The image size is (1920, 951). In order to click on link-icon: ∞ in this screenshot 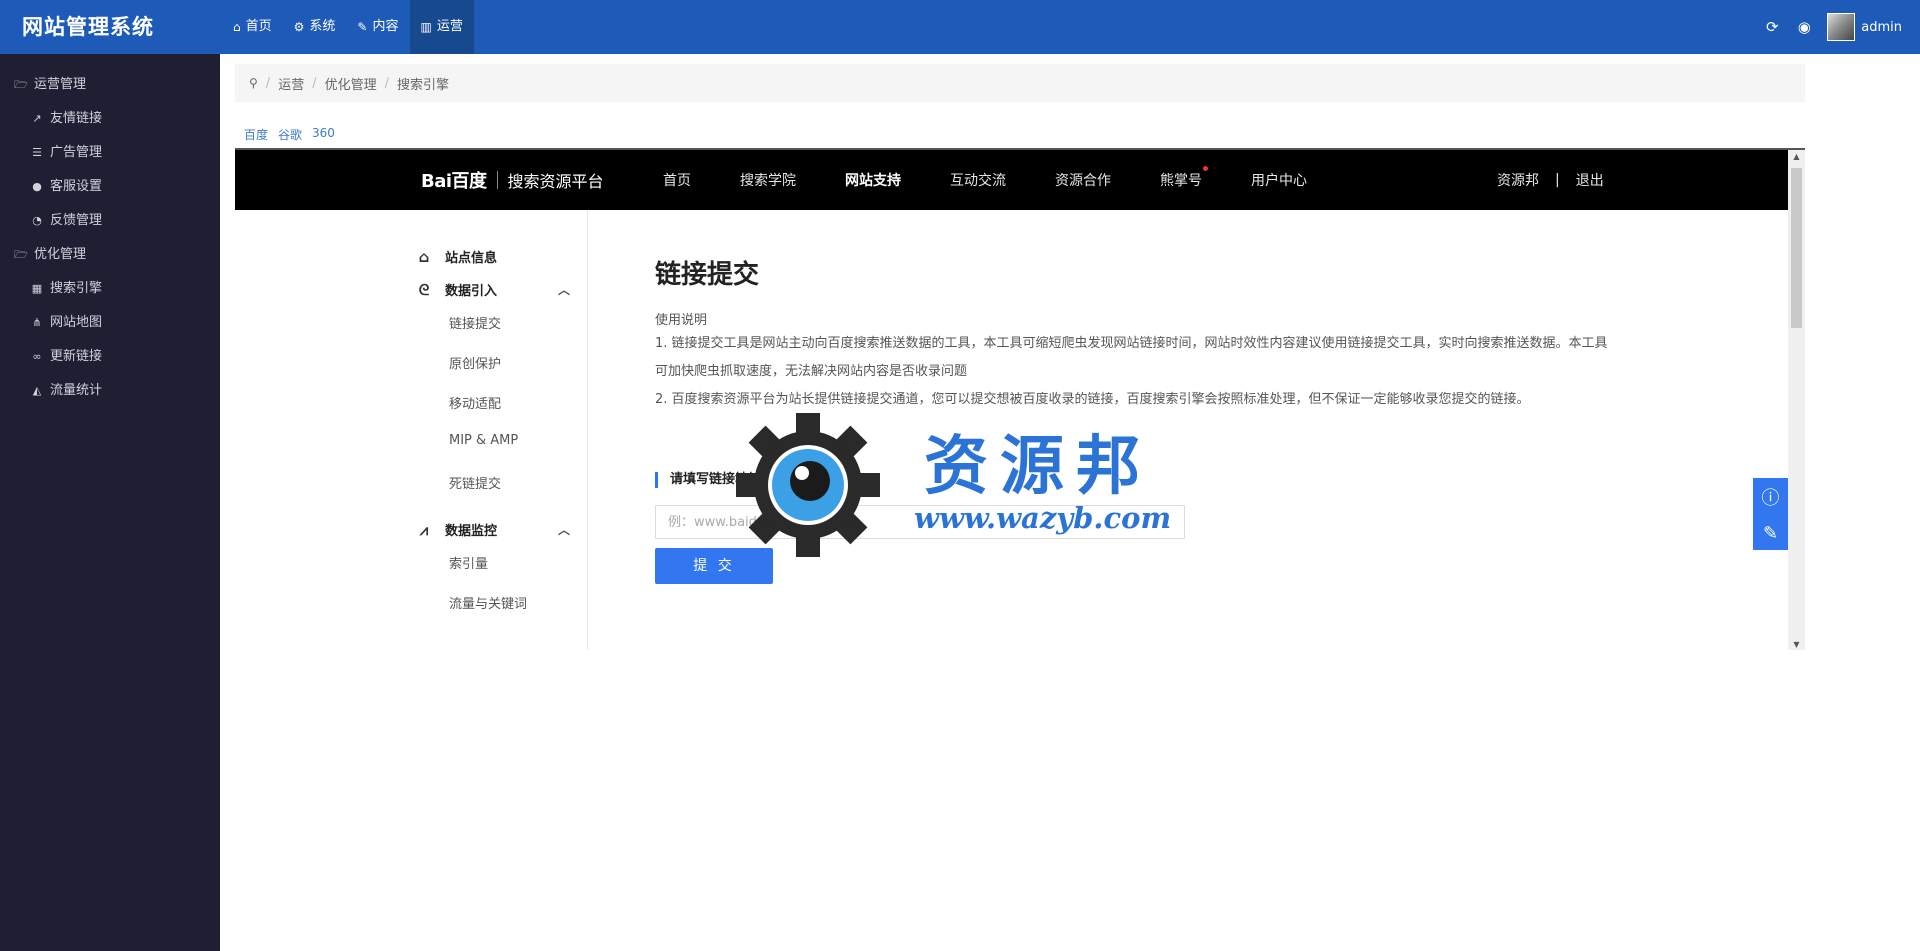, I will do `click(37, 356)`.